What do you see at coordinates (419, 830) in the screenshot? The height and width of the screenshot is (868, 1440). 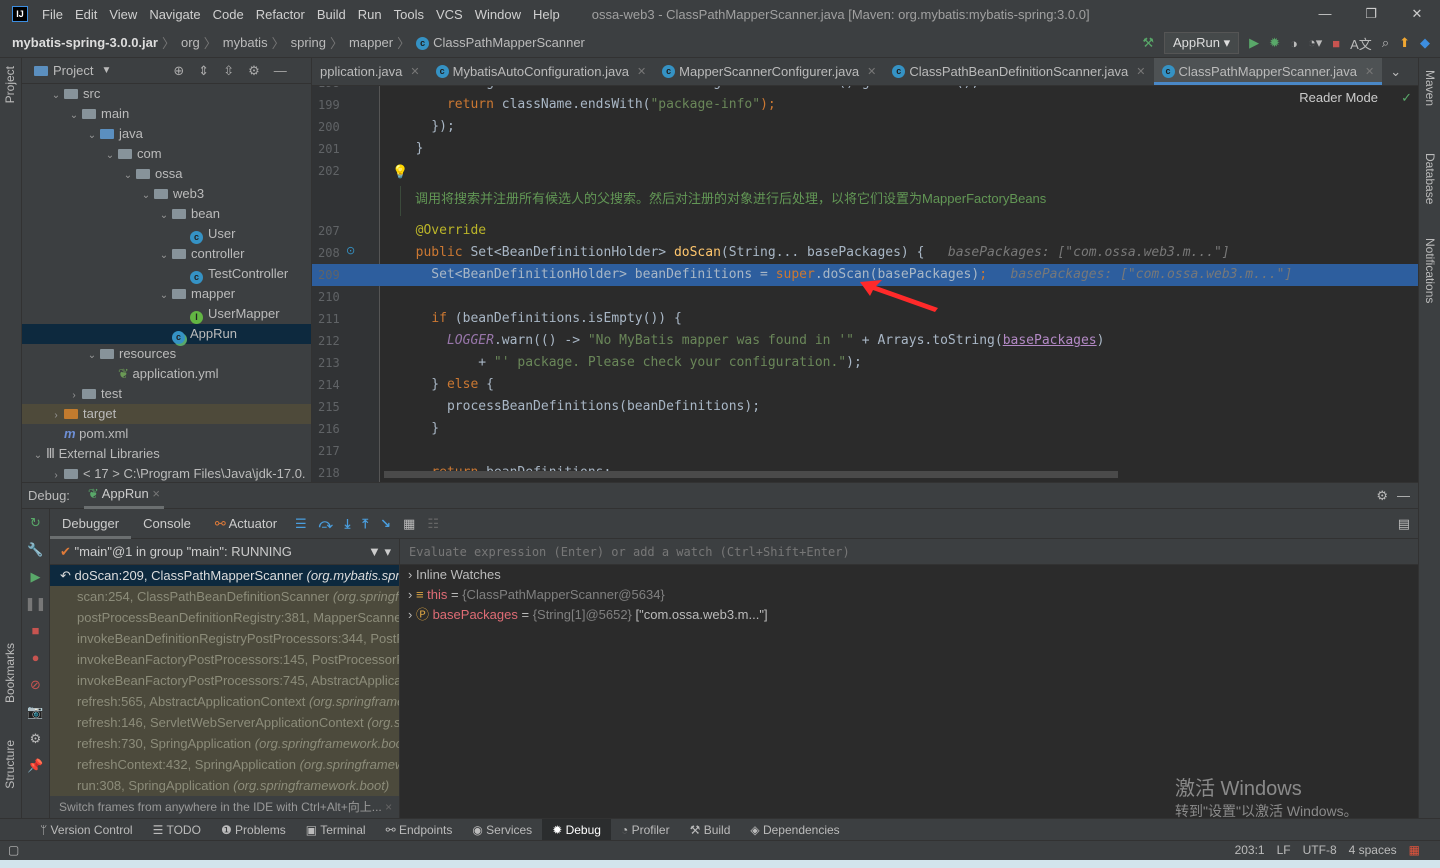 I see `tool-tab-endpoints: ⚯ Endpoints` at bounding box center [419, 830].